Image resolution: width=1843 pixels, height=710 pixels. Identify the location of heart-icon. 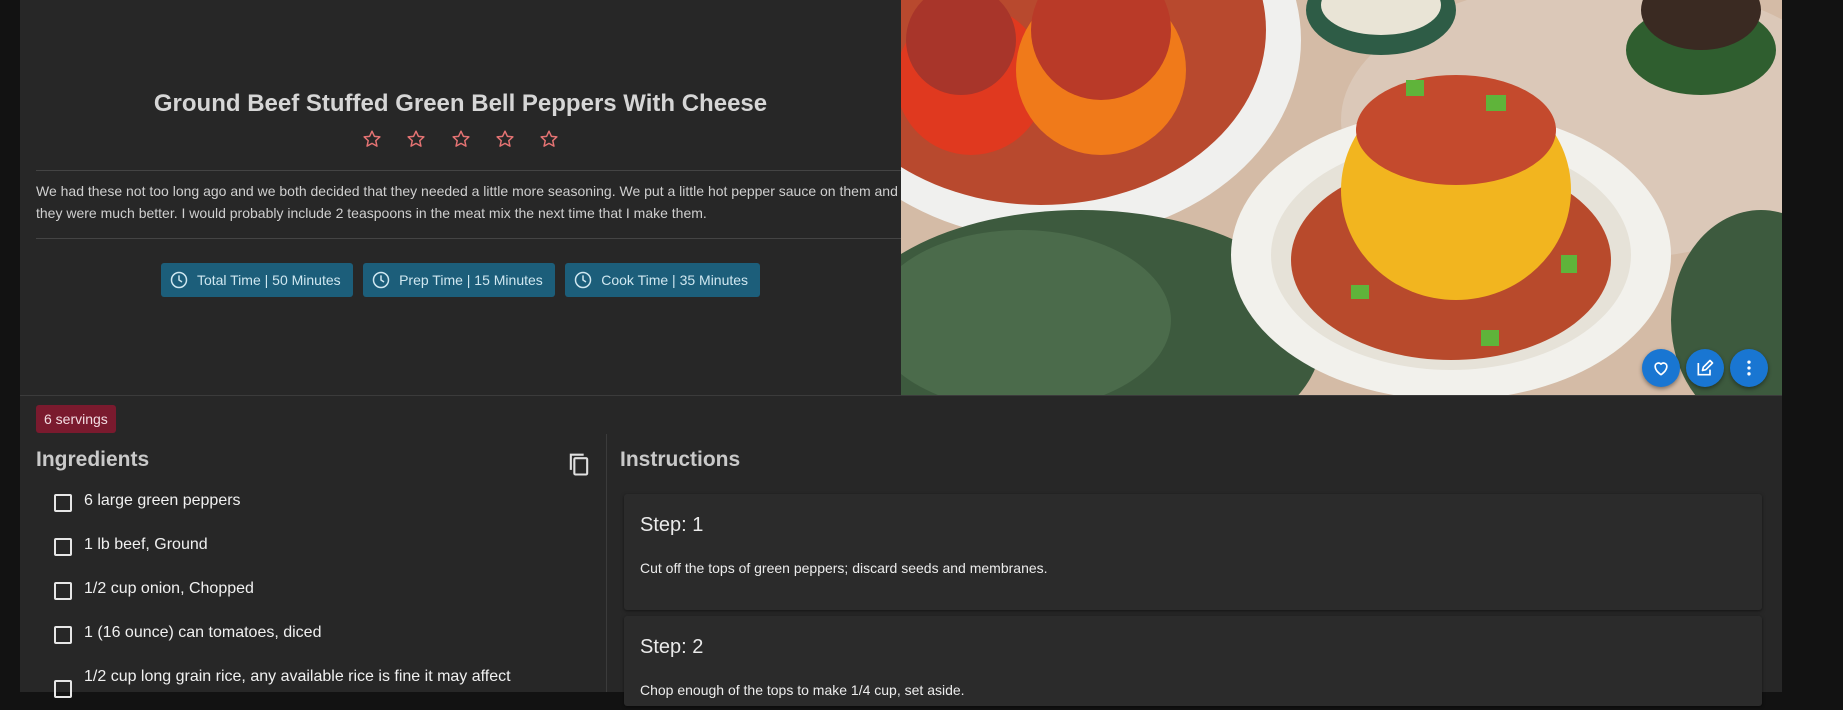
(1661, 369).